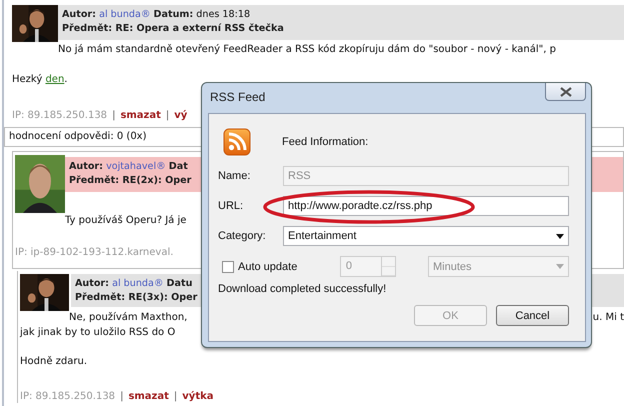 The image size is (624, 406). I want to click on window-title: RSS Feed, so click(238, 97).